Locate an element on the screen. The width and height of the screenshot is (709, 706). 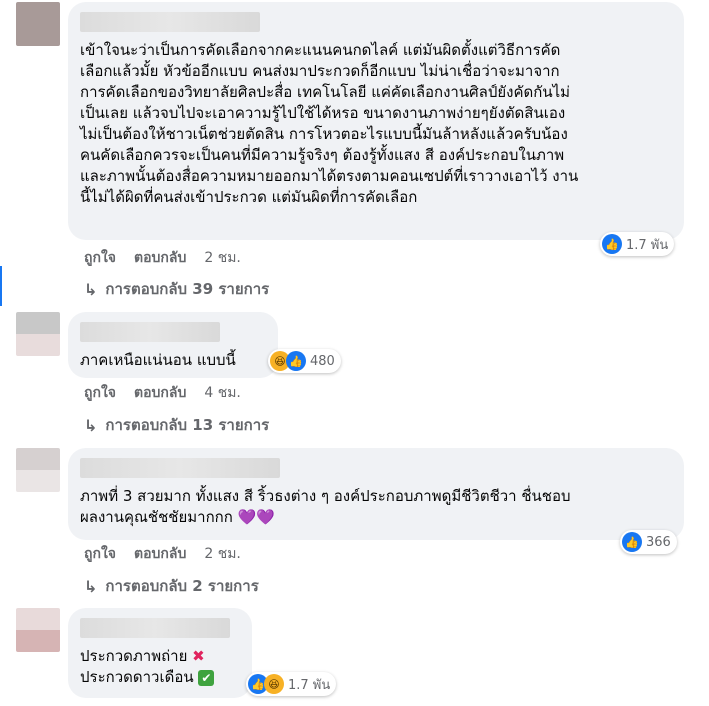
reaction-summary: 👍 1.7 พัน is located at coordinates (637, 244).